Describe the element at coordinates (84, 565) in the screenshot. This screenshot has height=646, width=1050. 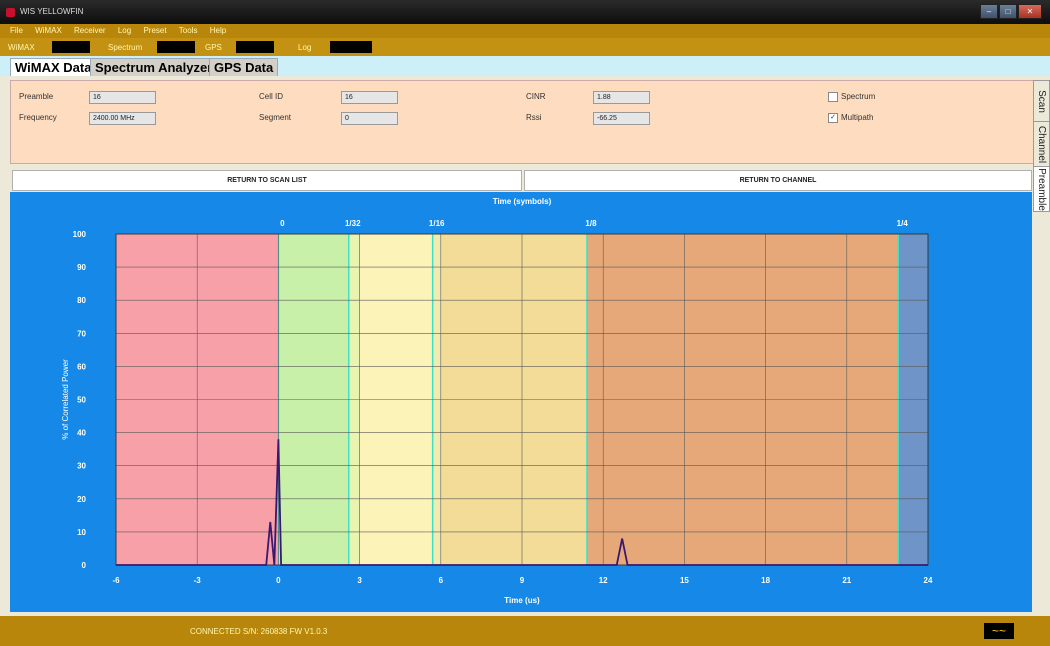
I see `y-tick-label-0: 0` at that location.